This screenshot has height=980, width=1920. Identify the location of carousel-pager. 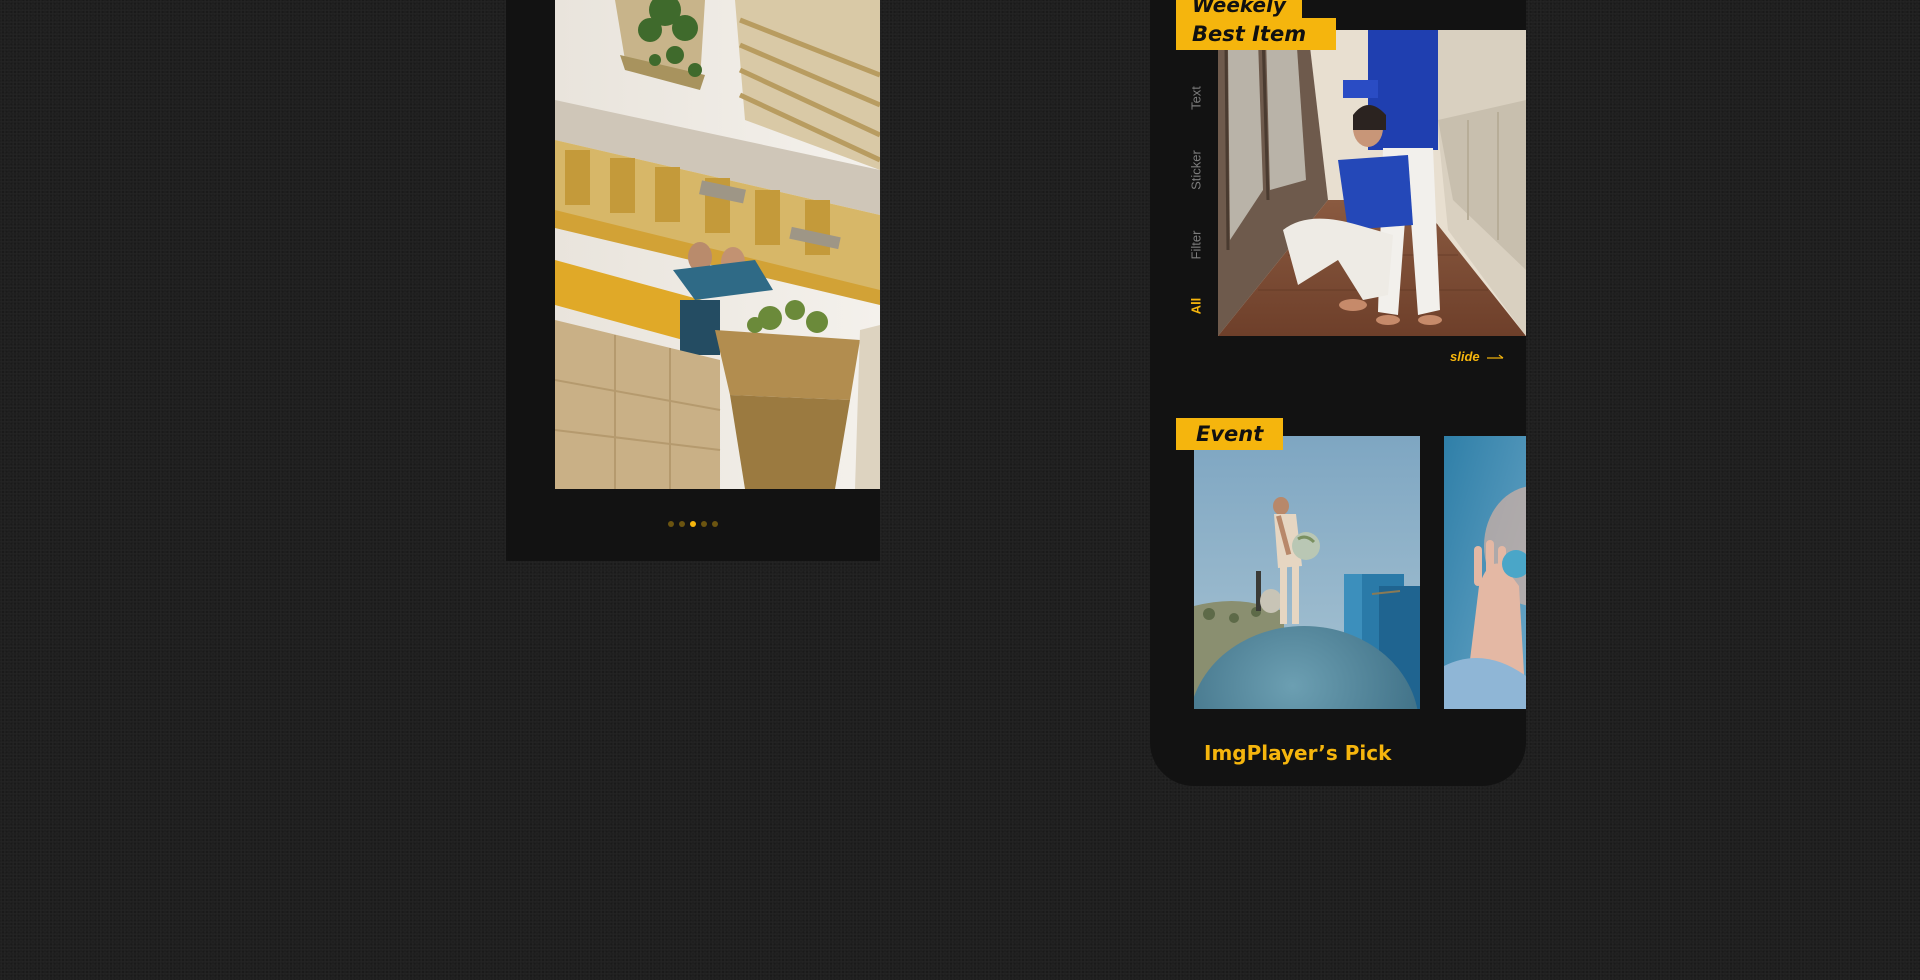
(693, 524).